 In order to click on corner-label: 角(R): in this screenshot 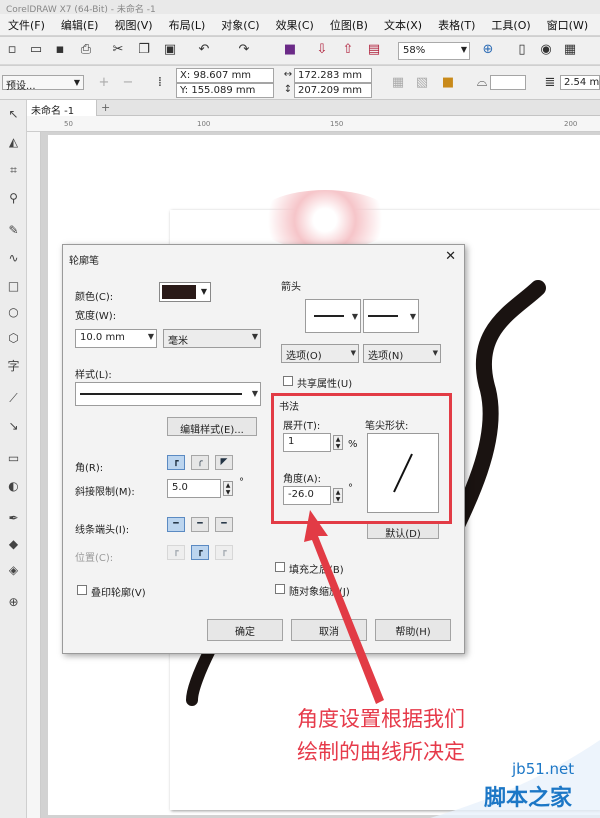, I will do `click(89, 468)`.